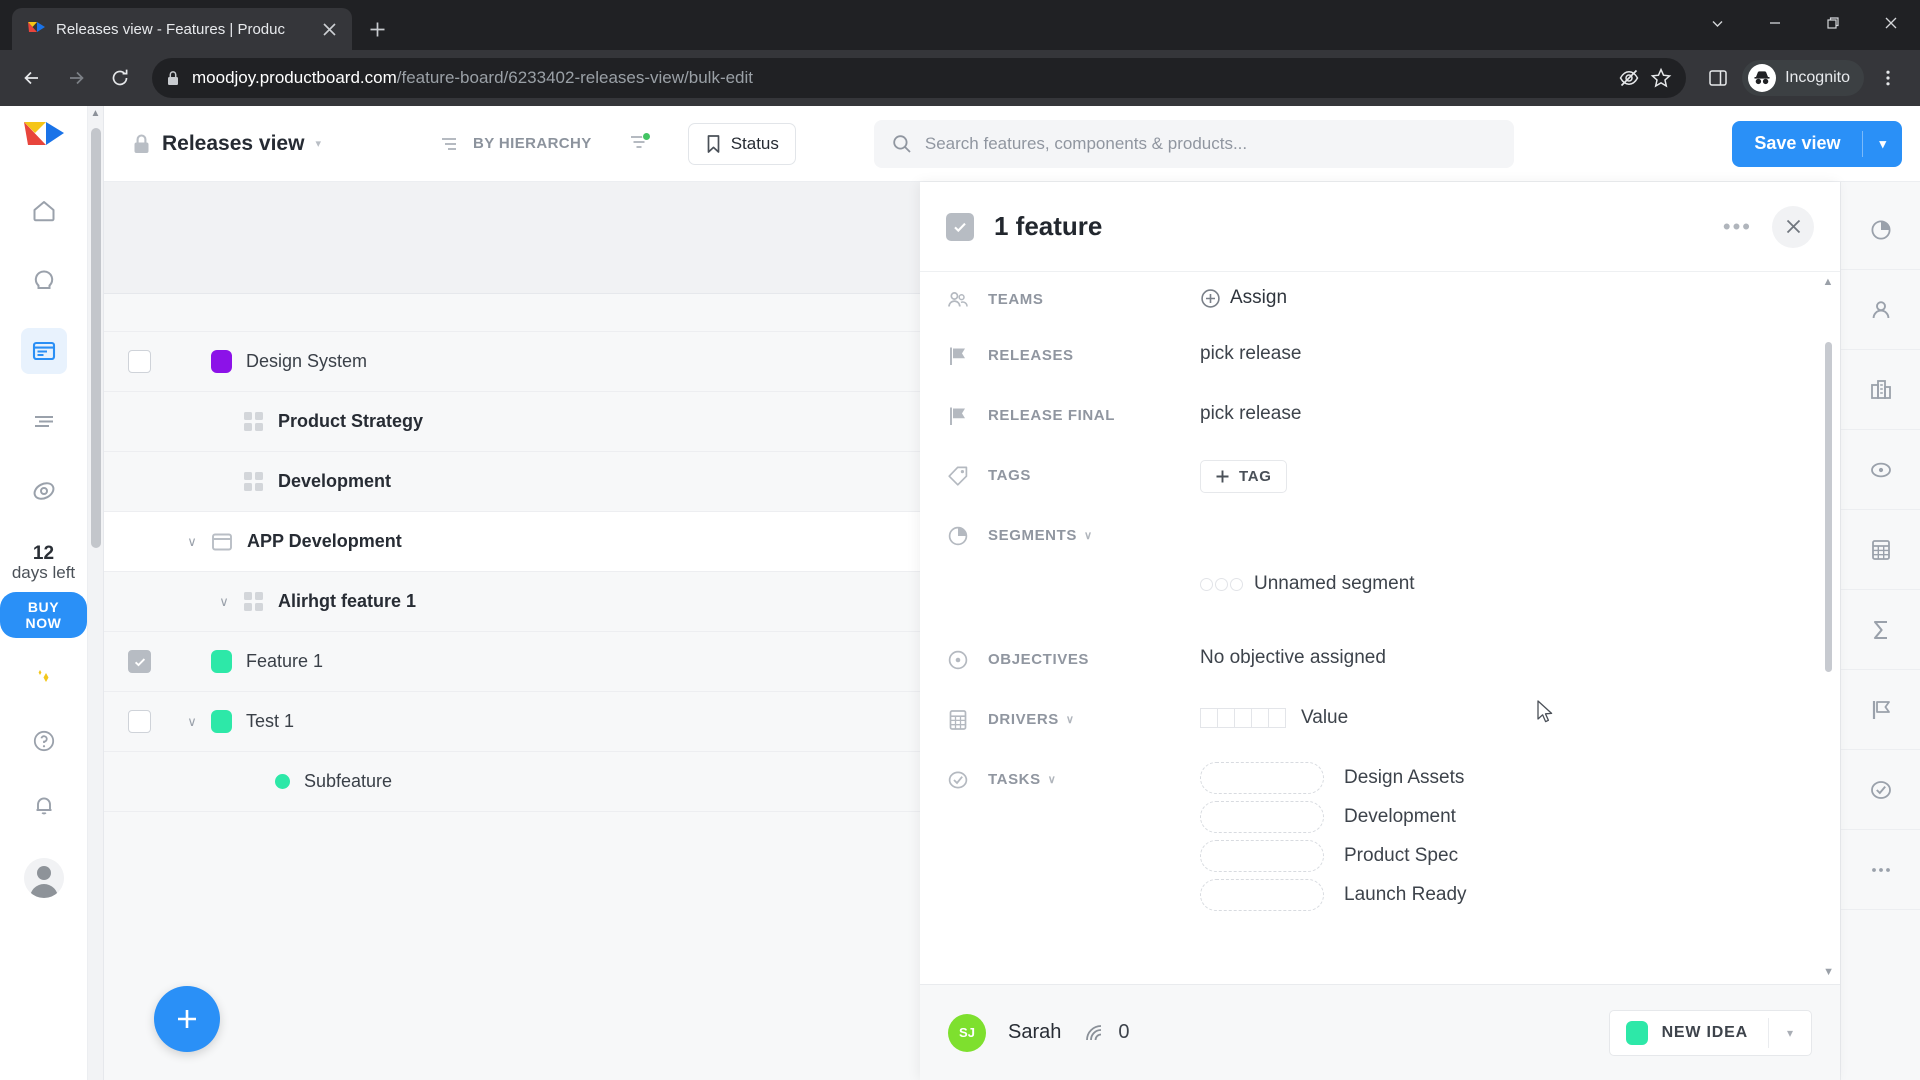  I want to click on right-rail-tasks, so click(1880, 790).